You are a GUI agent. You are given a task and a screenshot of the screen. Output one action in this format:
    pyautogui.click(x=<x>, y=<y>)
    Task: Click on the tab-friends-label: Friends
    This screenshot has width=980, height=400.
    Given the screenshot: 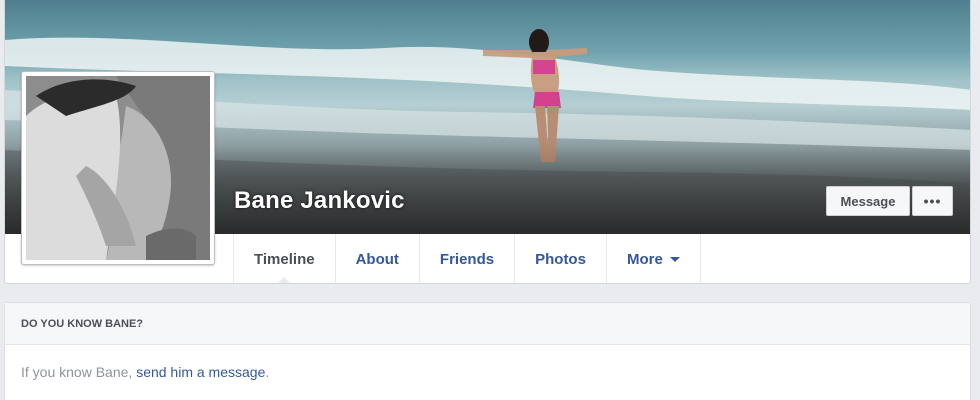 What is the action you would take?
    pyautogui.click(x=467, y=259)
    